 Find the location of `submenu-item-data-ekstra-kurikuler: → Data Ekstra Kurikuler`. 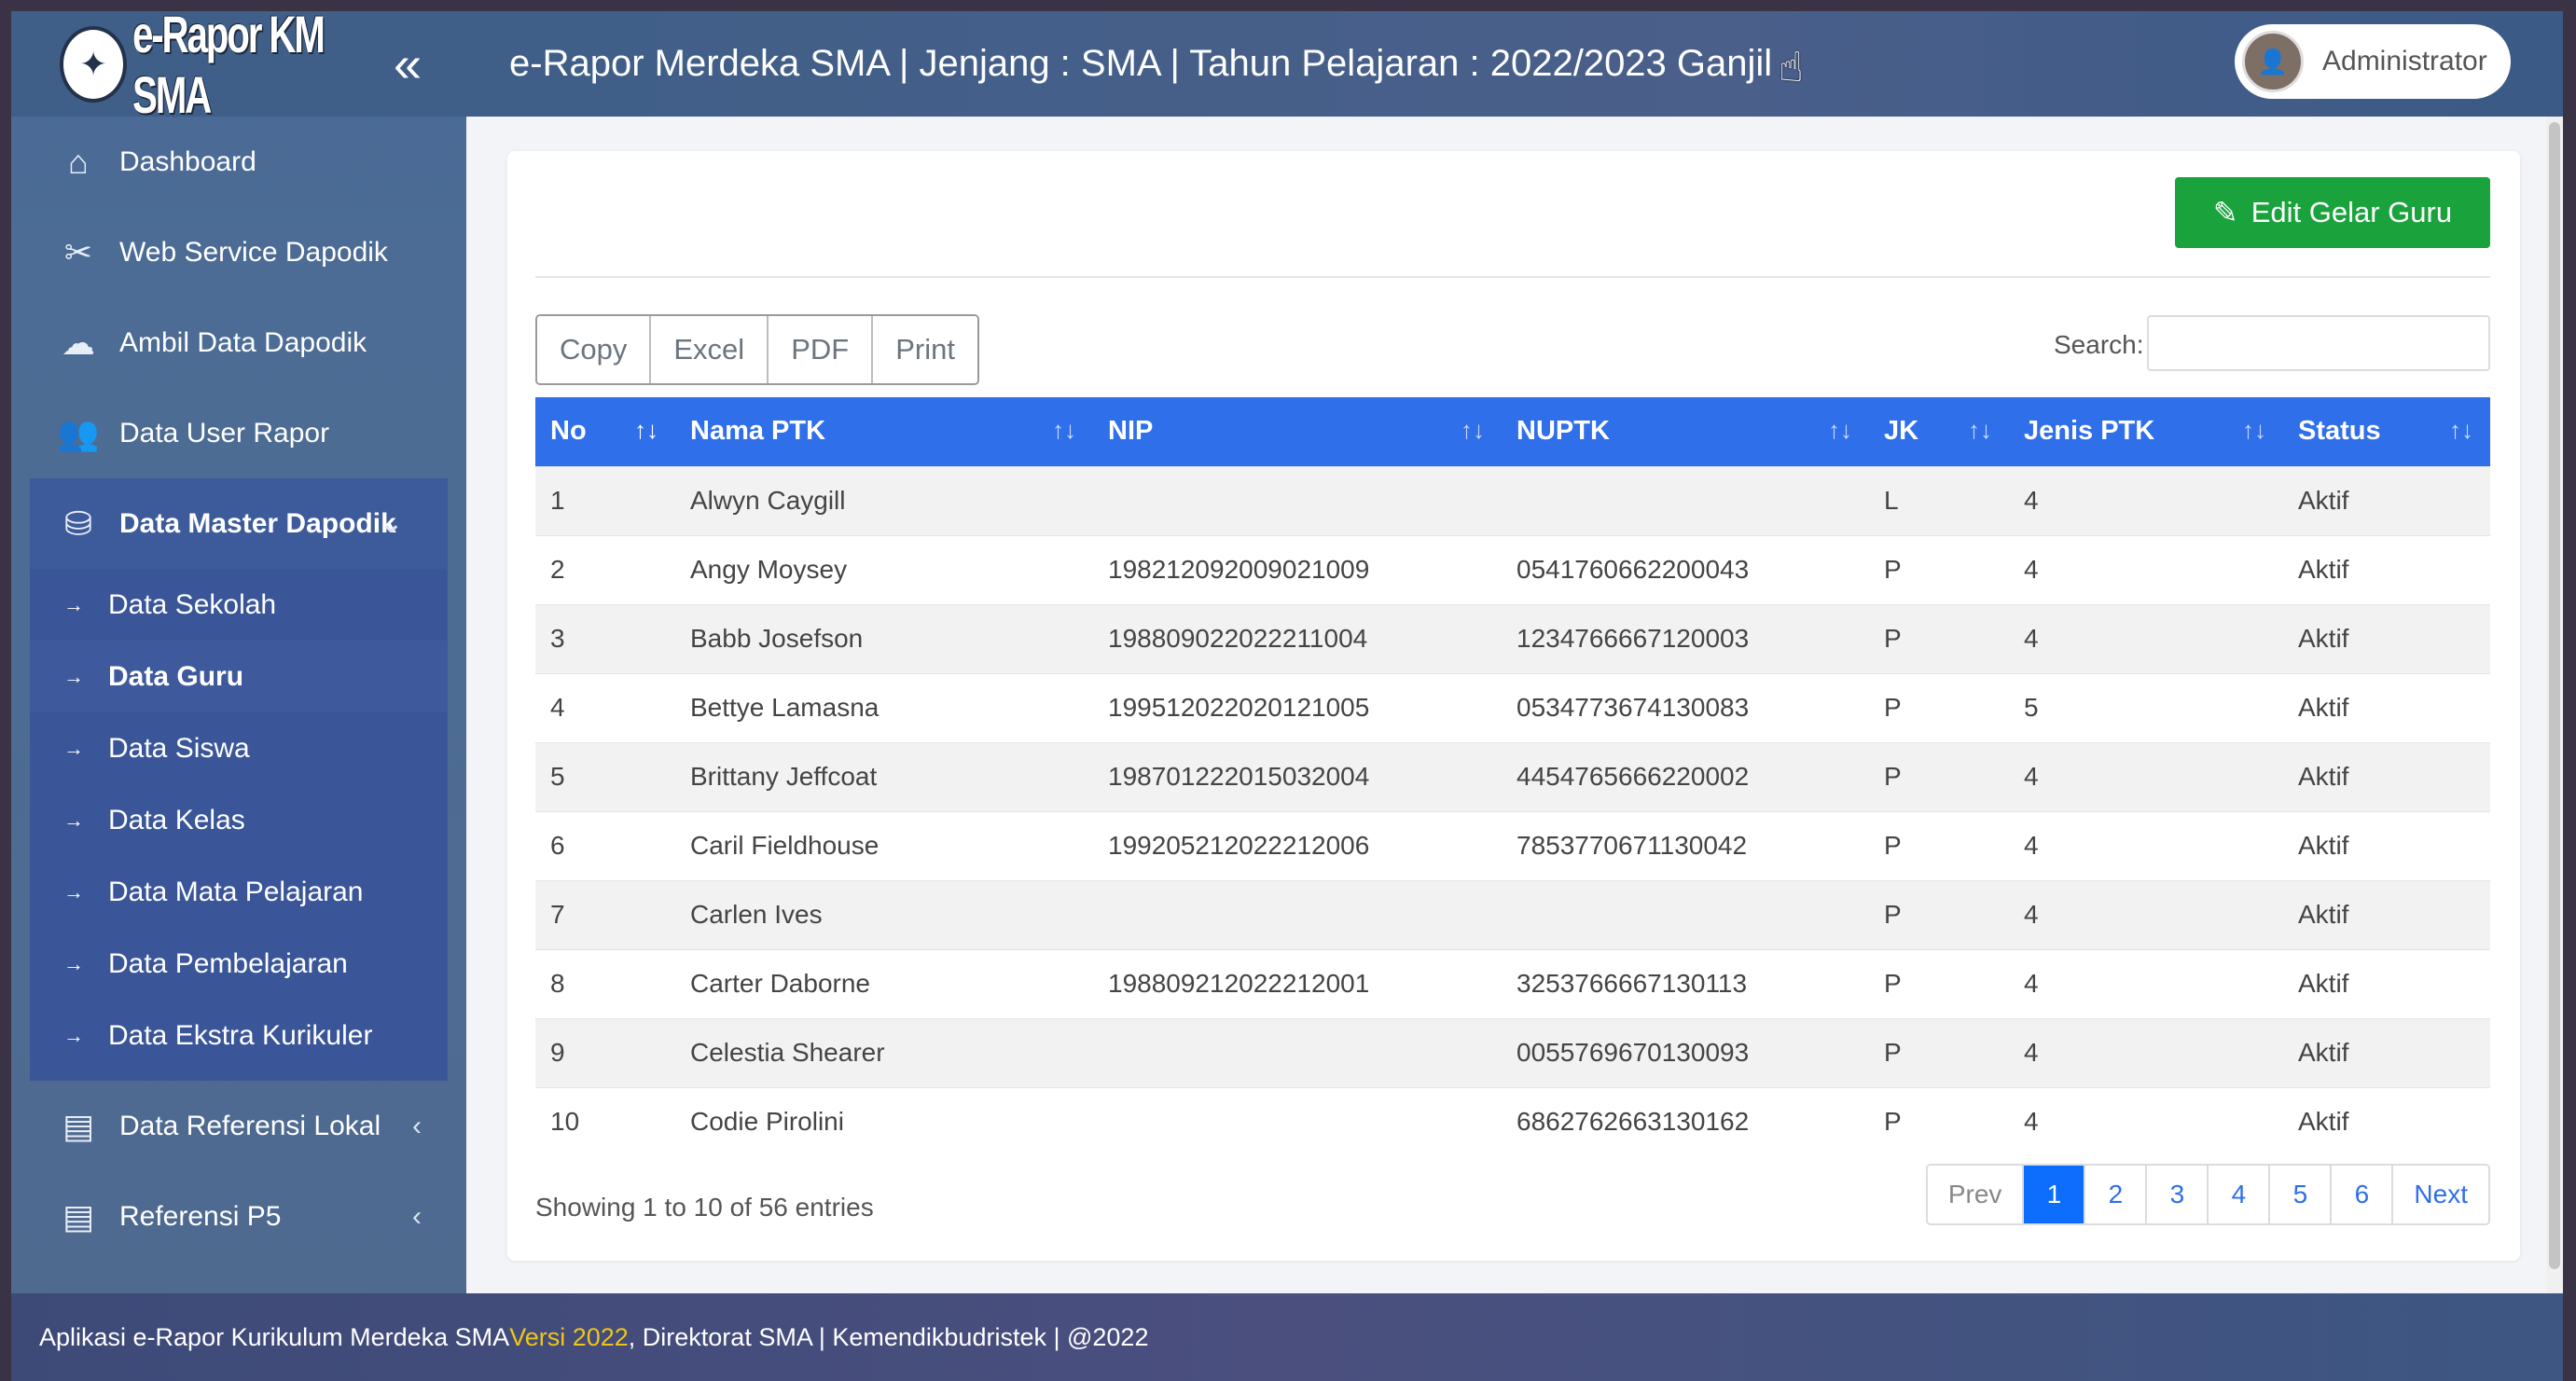

submenu-item-data-ekstra-kurikuler: → Data Ekstra Kurikuler is located at coordinates (239, 1035).